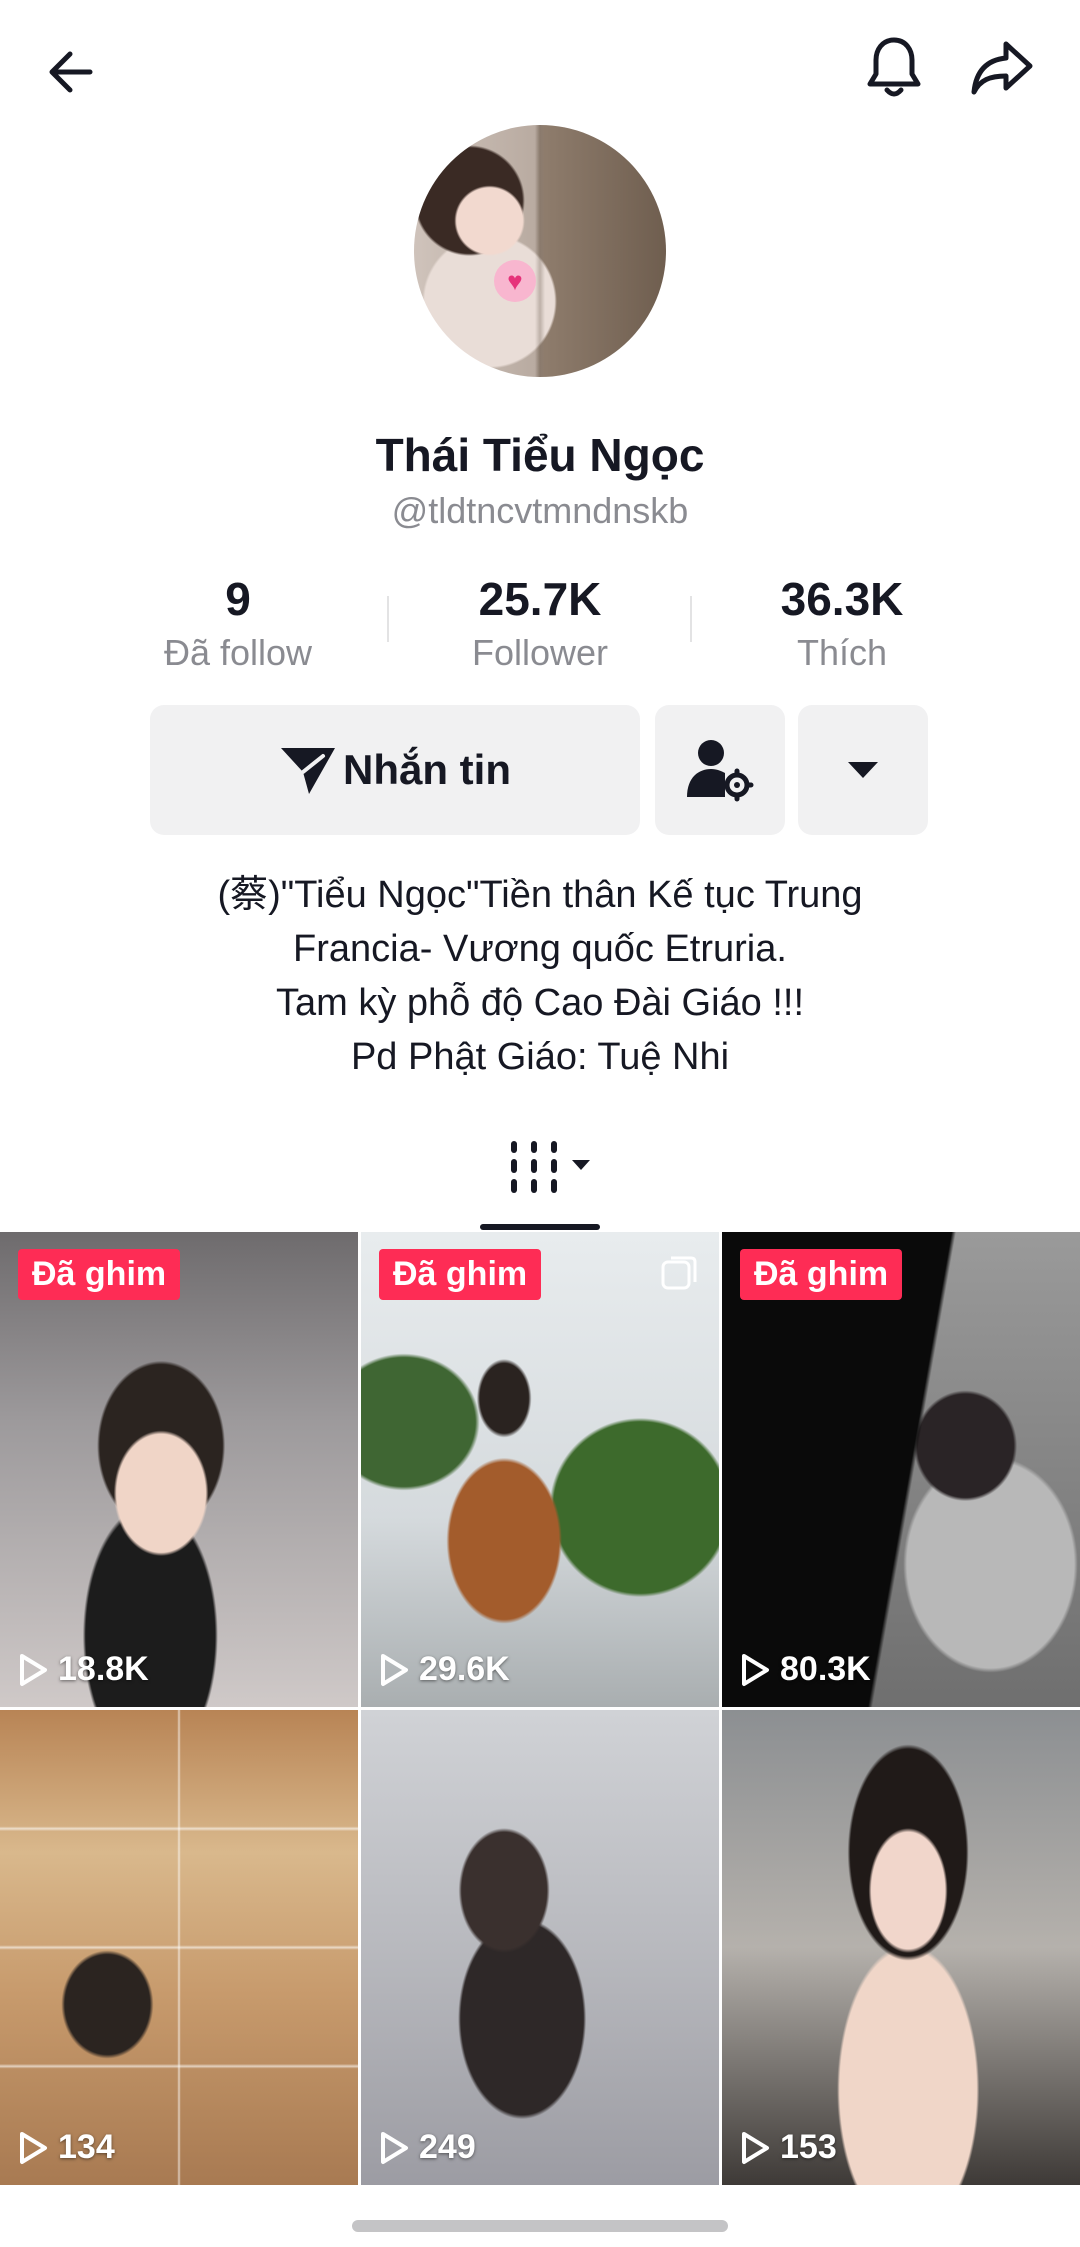  Describe the element at coordinates (540, 1469) in the screenshot. I see `video-thumbnail: Đã ghim 29.6K` at that location.